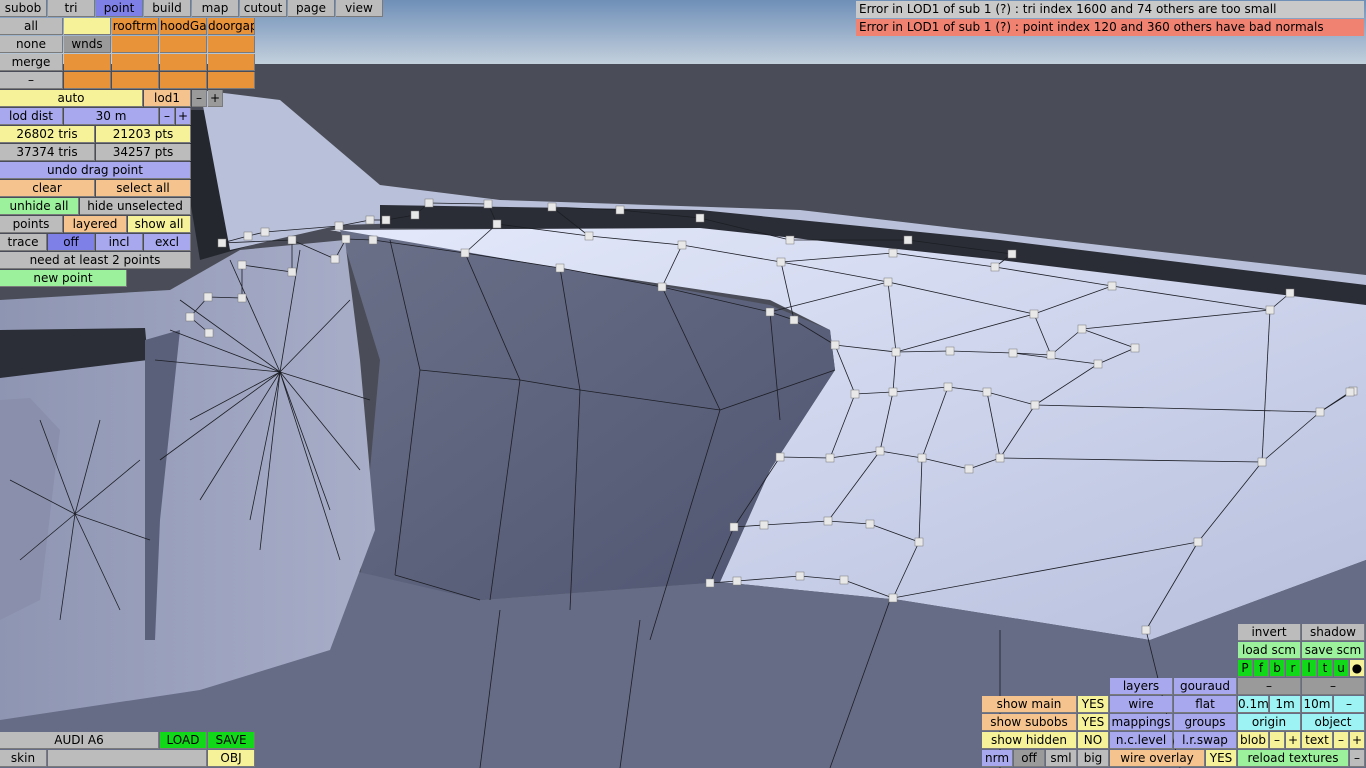 This screenshot has height=768, width=1366. Describe the element at coordinates (87, 26) in the screenshot. I see `selection-slot` at that location.